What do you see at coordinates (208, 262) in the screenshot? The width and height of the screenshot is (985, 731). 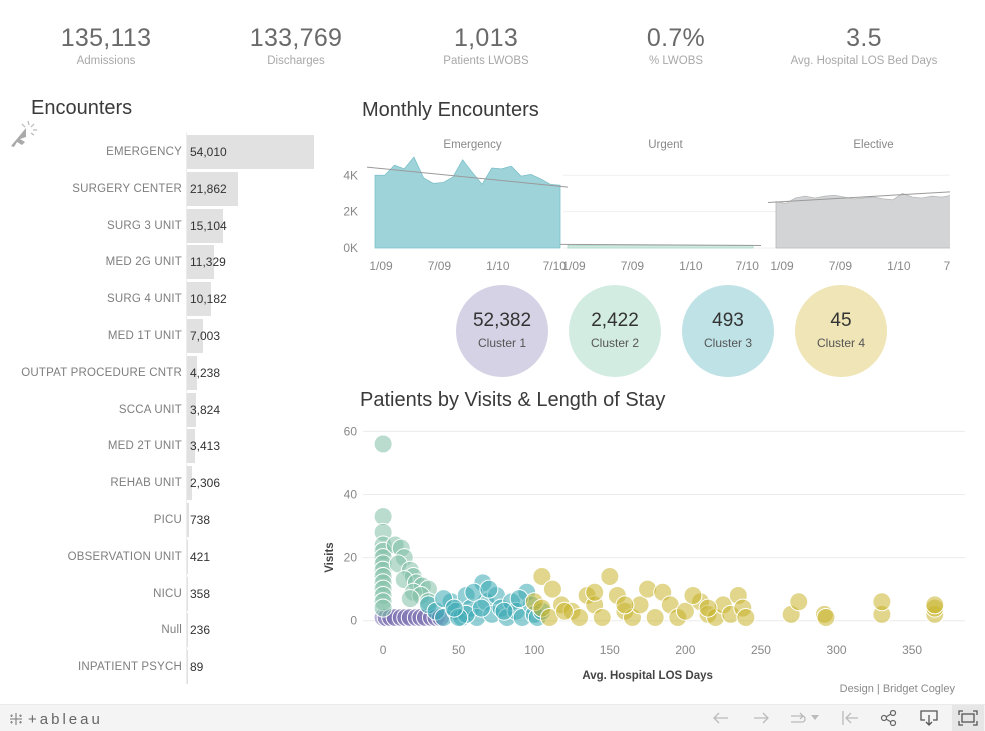 I see `encounter-value: 11,329` at bounding box center [208, 262].